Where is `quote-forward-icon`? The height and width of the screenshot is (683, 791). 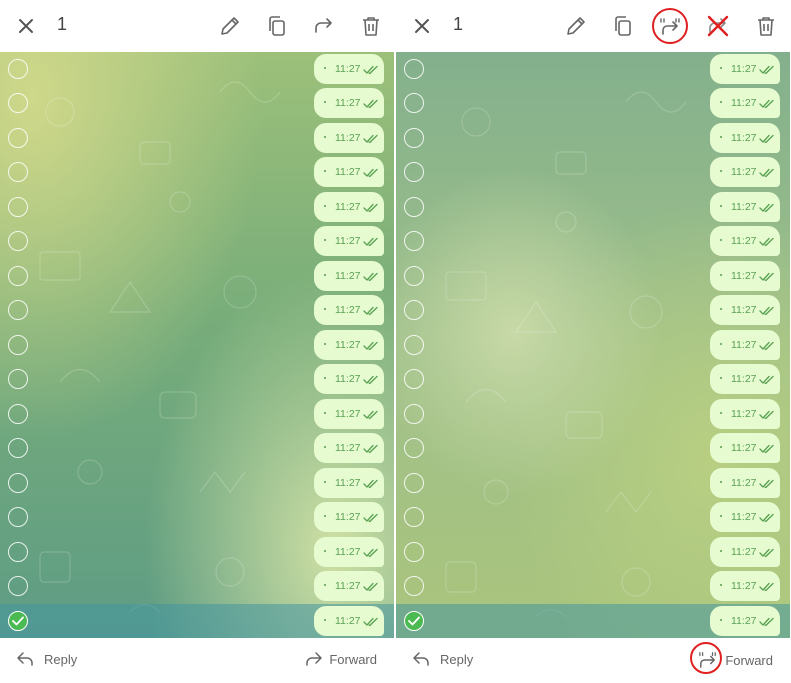 quote-forward-icon is located at coordinates (670, 26).